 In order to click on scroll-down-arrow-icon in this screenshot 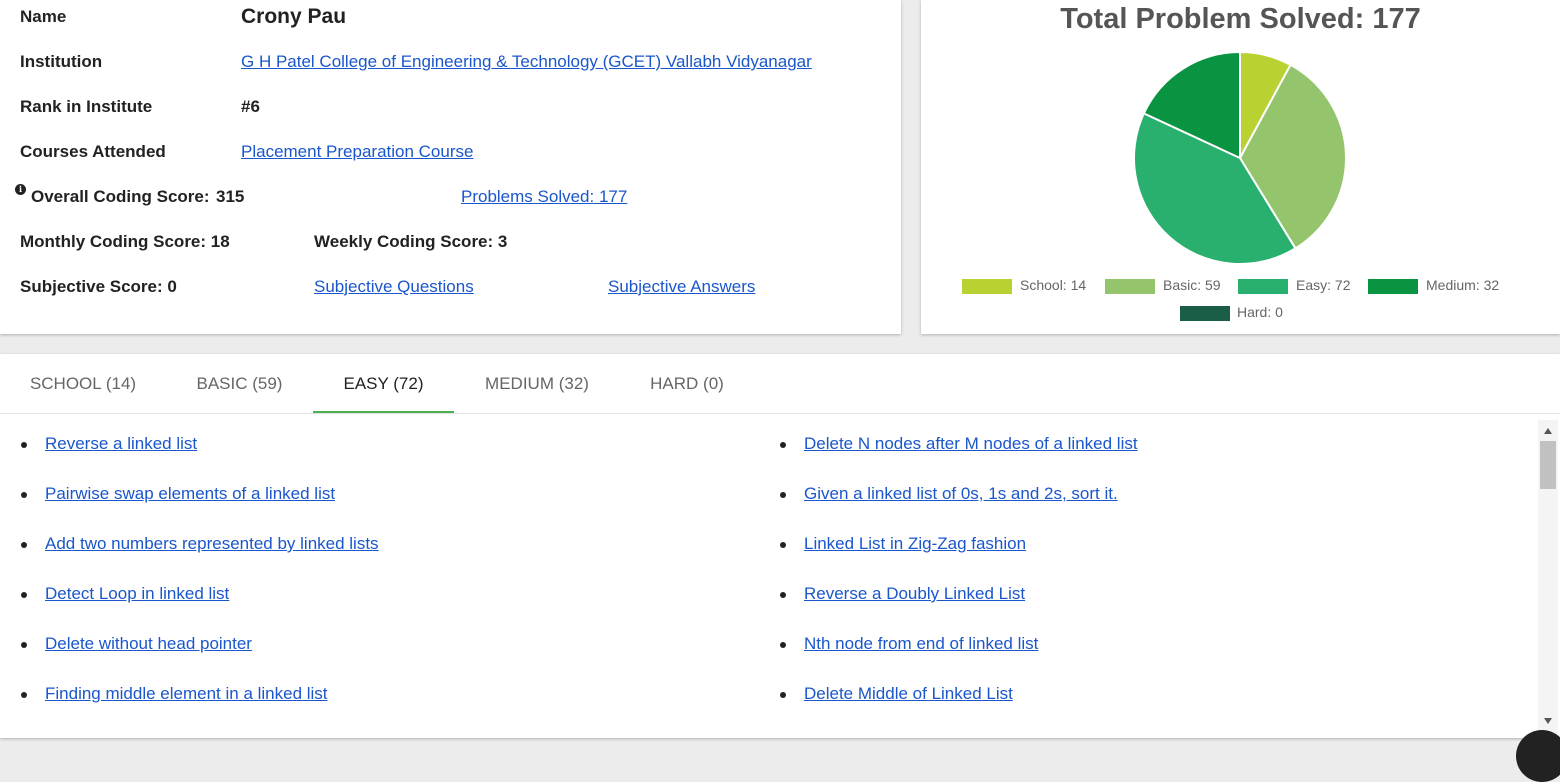, I will do `click(1548, 721)`.